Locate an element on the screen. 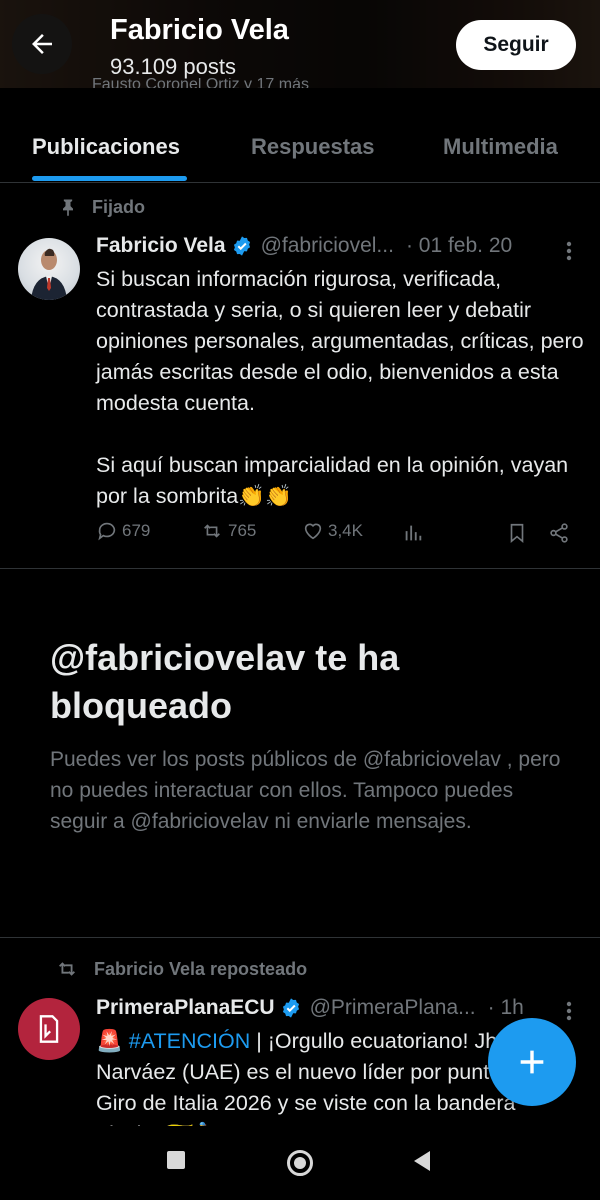 Image resolution: width=600 pixels, height=1200 pixels. tweet-actions: 679 765 3,4K is located at coordinates (336, 535).